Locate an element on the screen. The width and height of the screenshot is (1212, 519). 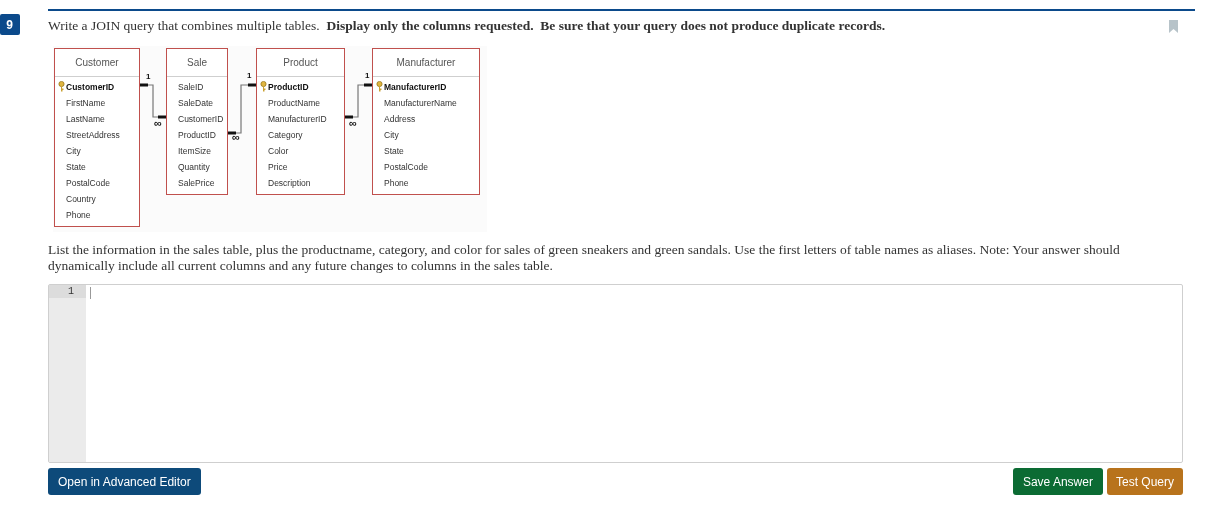
field-name: Color is located at coordinates (278, 151).